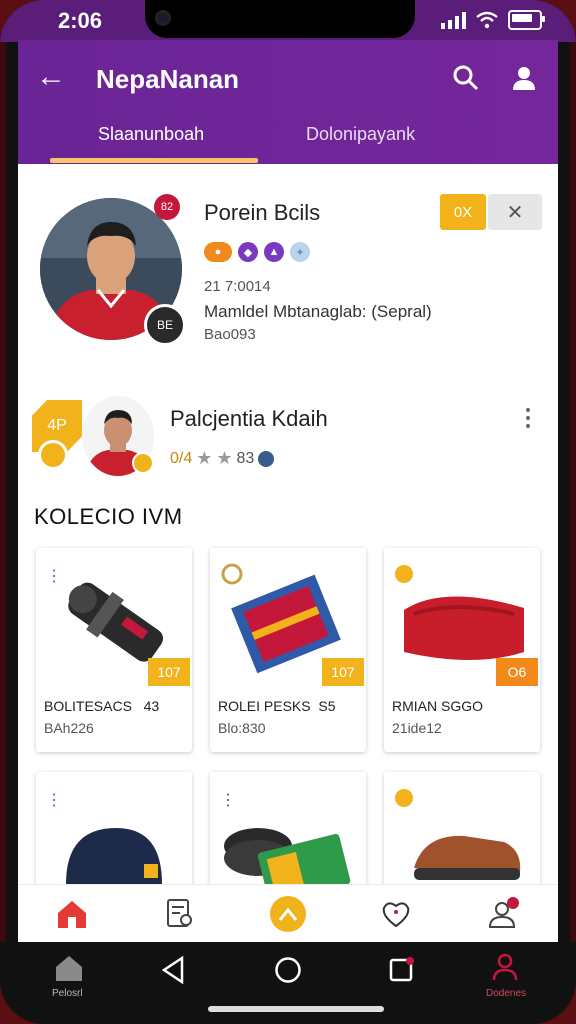  Describe the element at coordinates (168, 79) in the screenshot. I see `app-title: NepaNanan` at that location.